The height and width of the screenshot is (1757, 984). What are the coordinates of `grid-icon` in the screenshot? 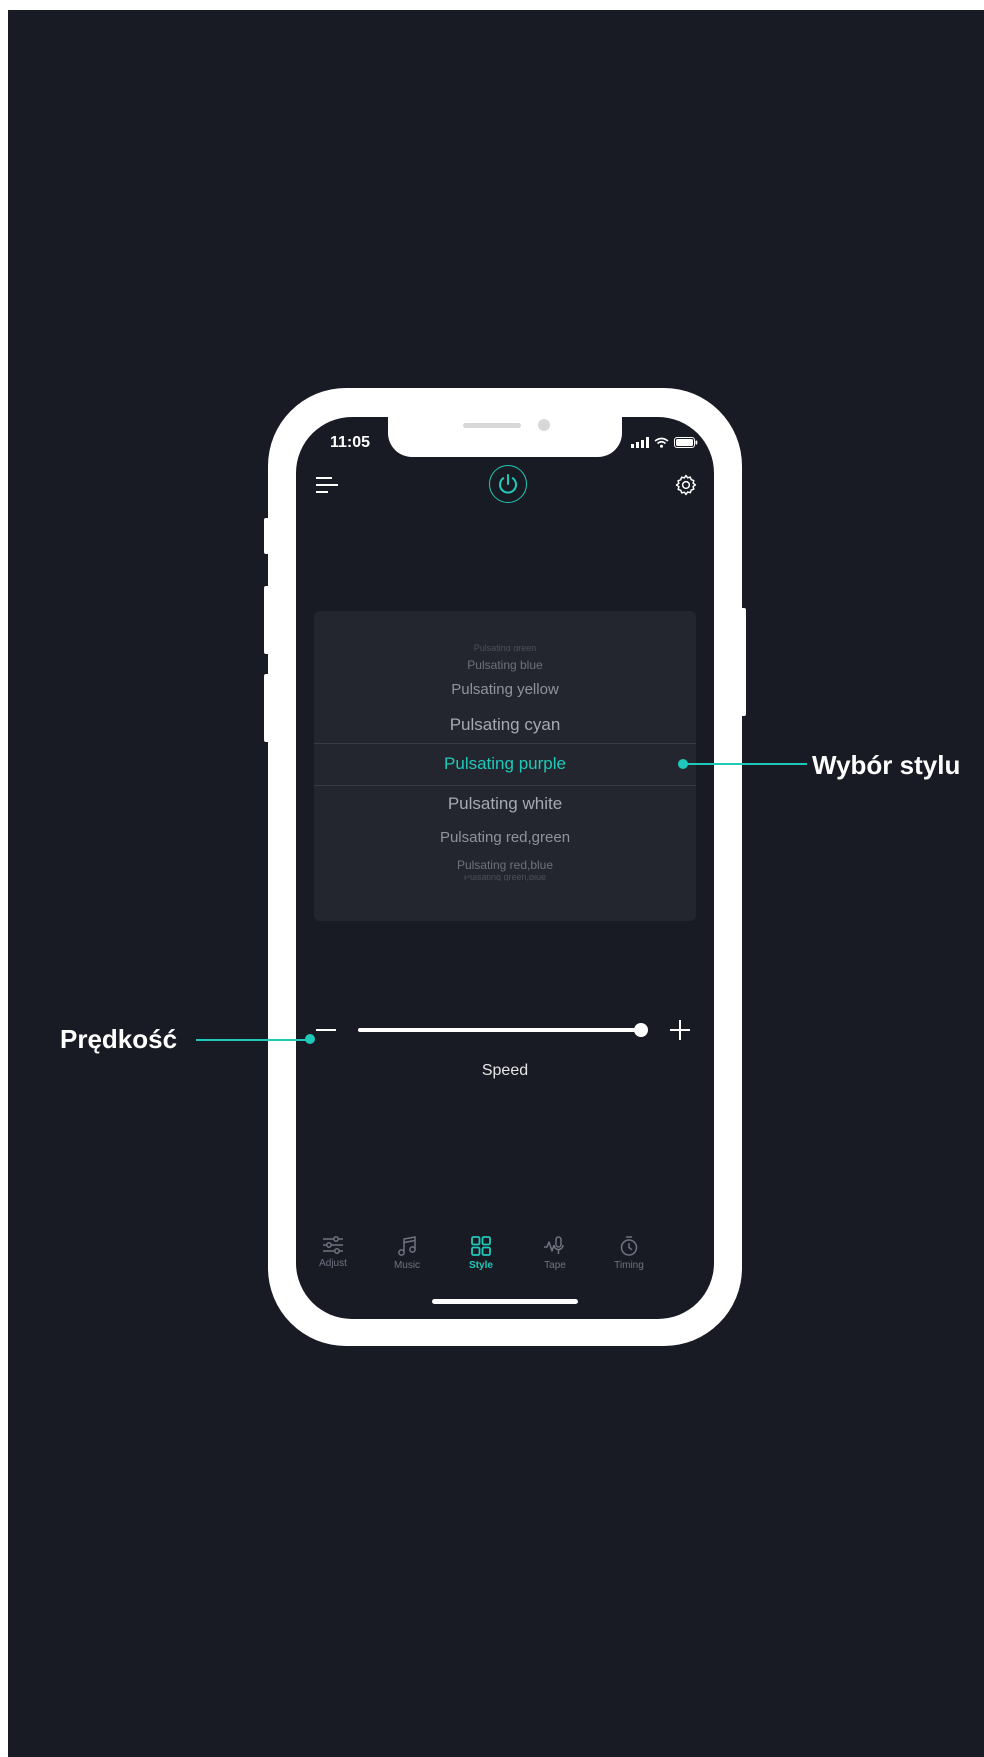 It's located at (481, 1246).